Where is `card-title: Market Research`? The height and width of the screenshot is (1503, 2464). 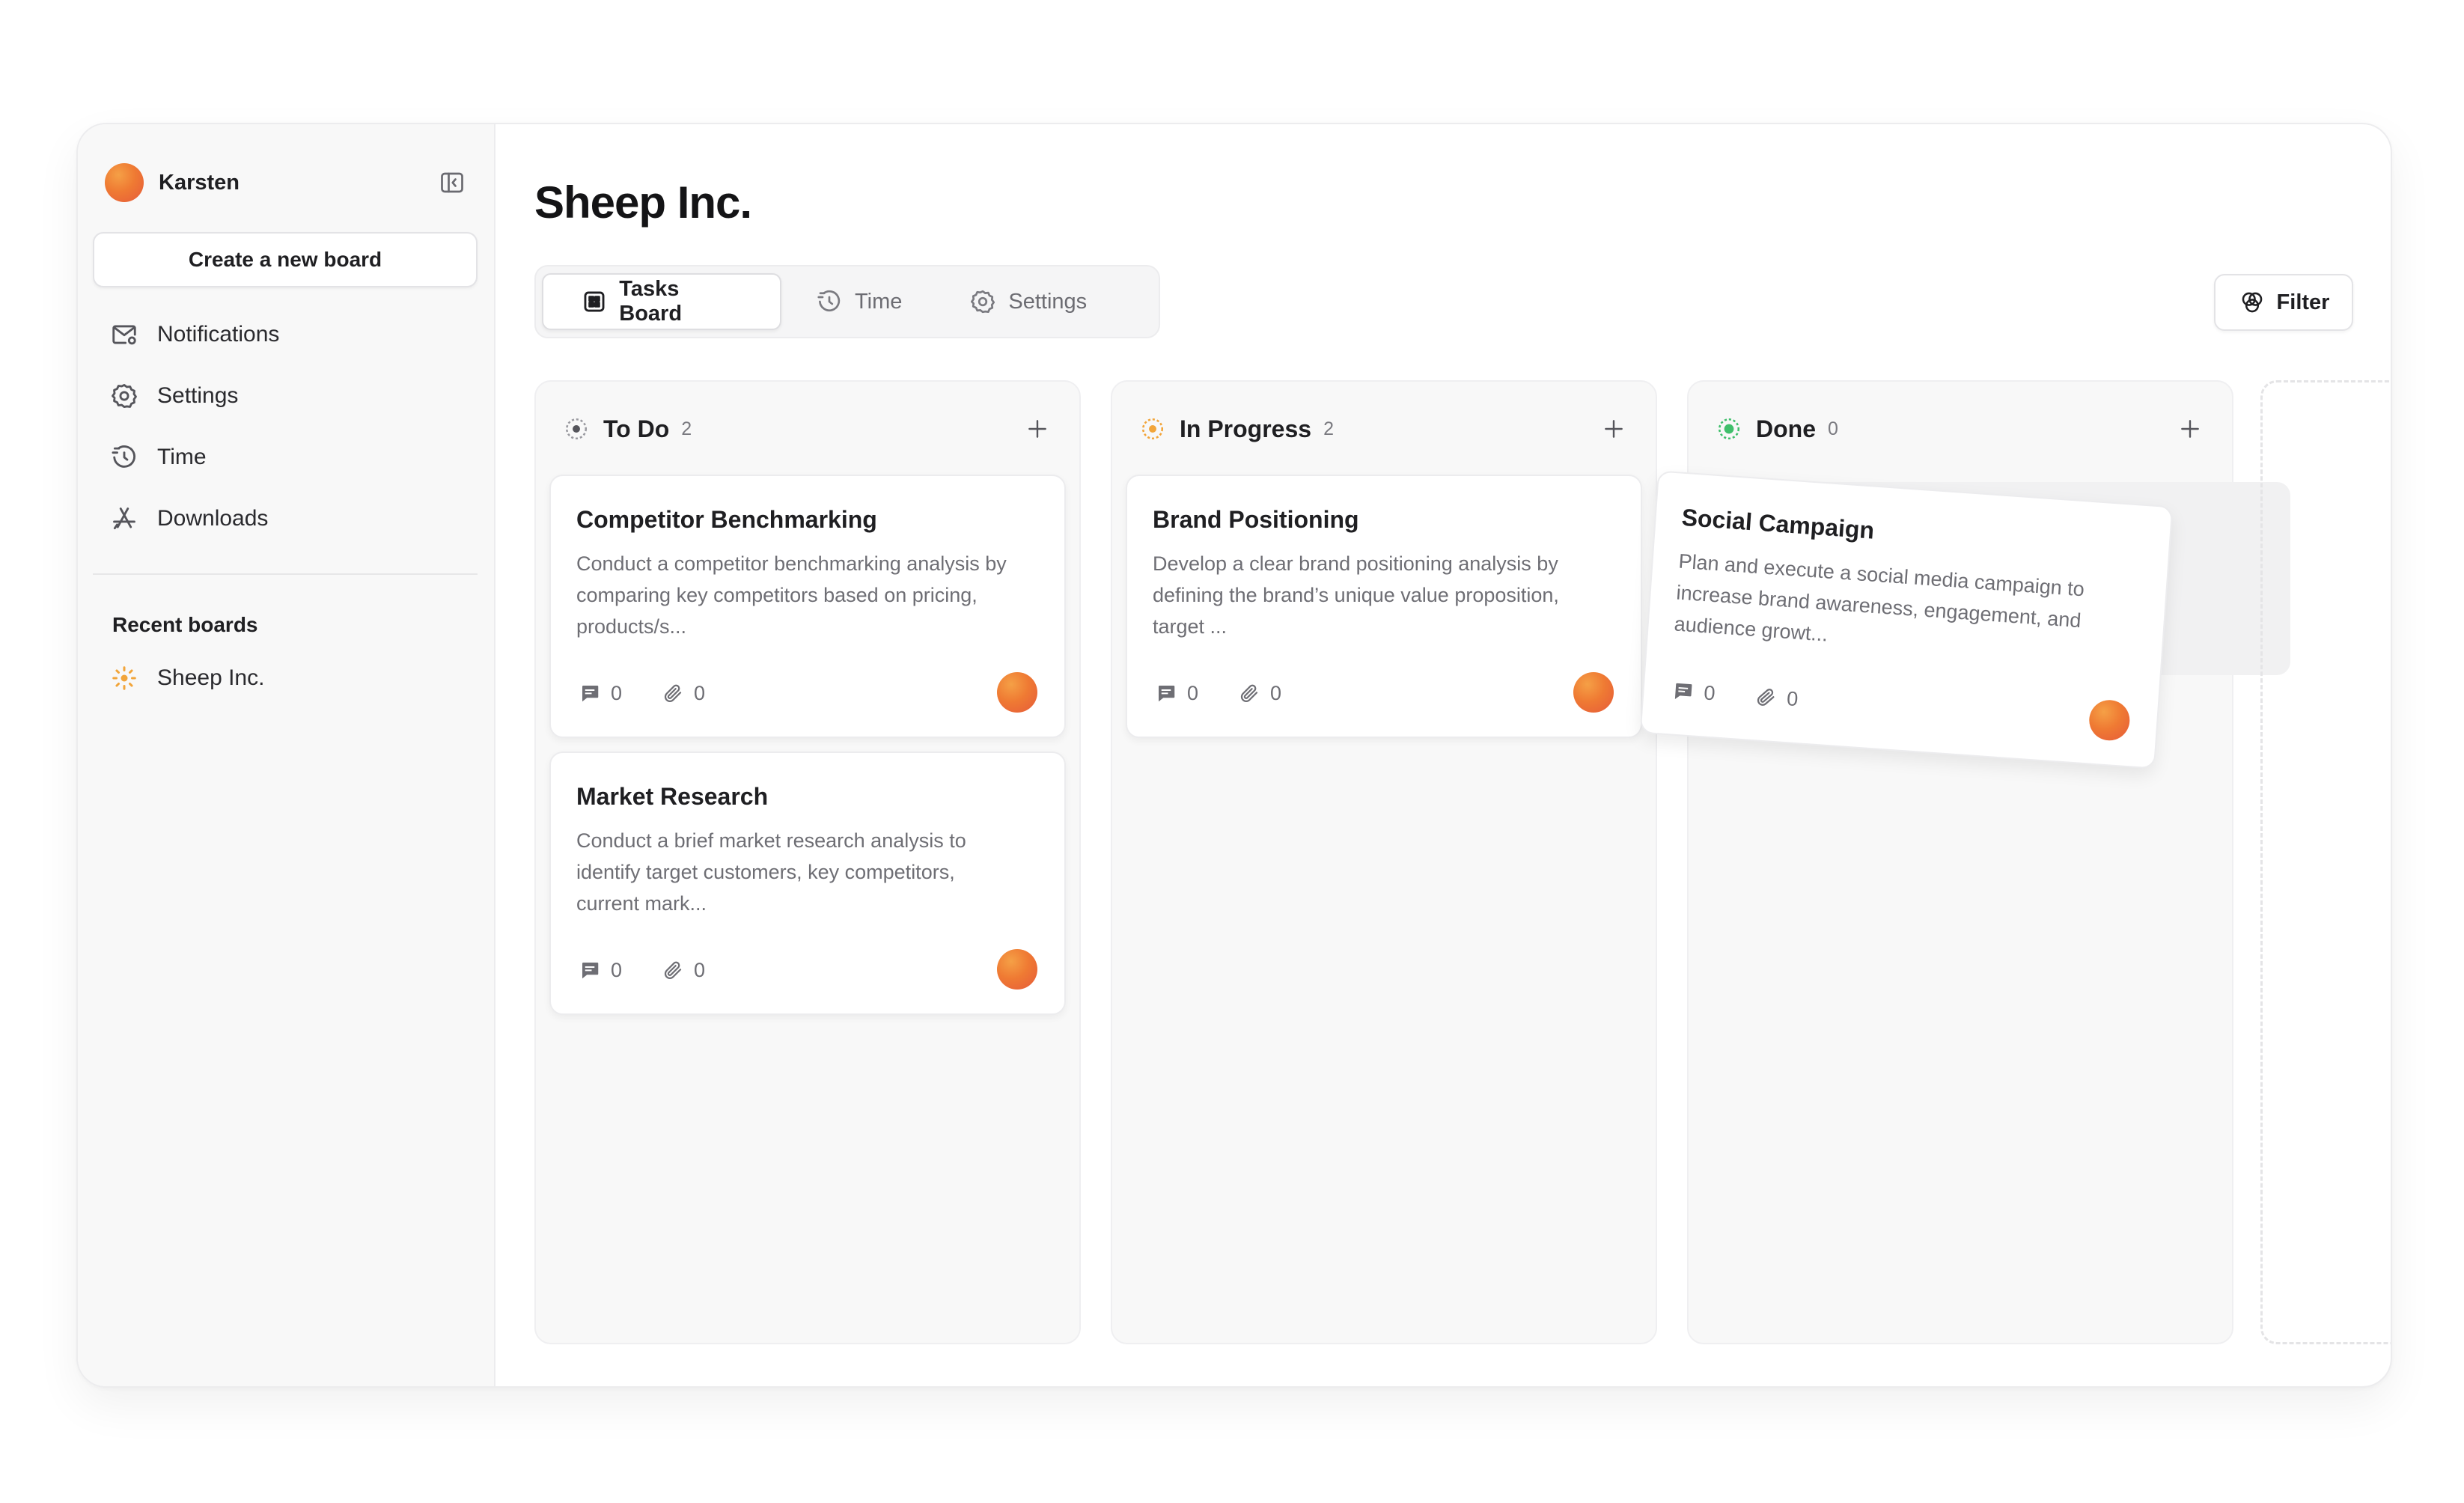
card-title: Market Research is located at coordinates (673, 796).